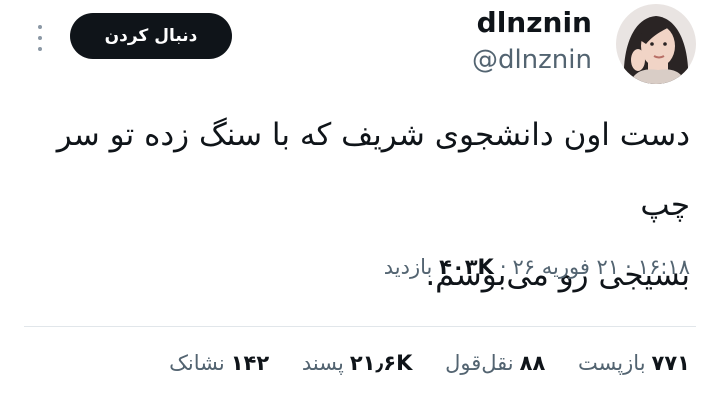 This screenshot has height=405, width=720. Describe the element at coordinates (429, 363) in the screenshot. I see `engagement-stats: ۷۷۱بازپست ۸۸نقل‌قول ۲۱٫۶Kپسند ۱۴۲نشانک` at that location.